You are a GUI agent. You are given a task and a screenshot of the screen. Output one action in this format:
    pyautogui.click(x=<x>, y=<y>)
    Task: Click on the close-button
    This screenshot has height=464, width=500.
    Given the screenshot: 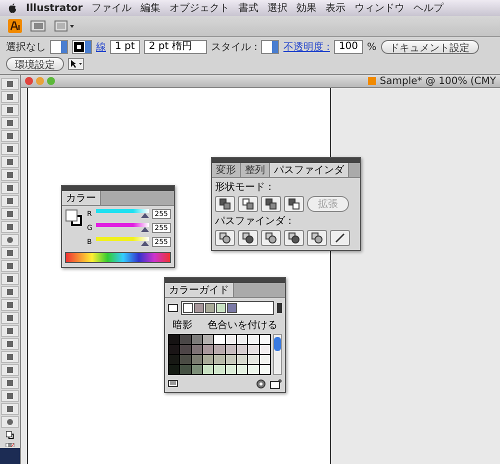 What is the action you would take?
    pyautogui.click(x=29, y=81)
    